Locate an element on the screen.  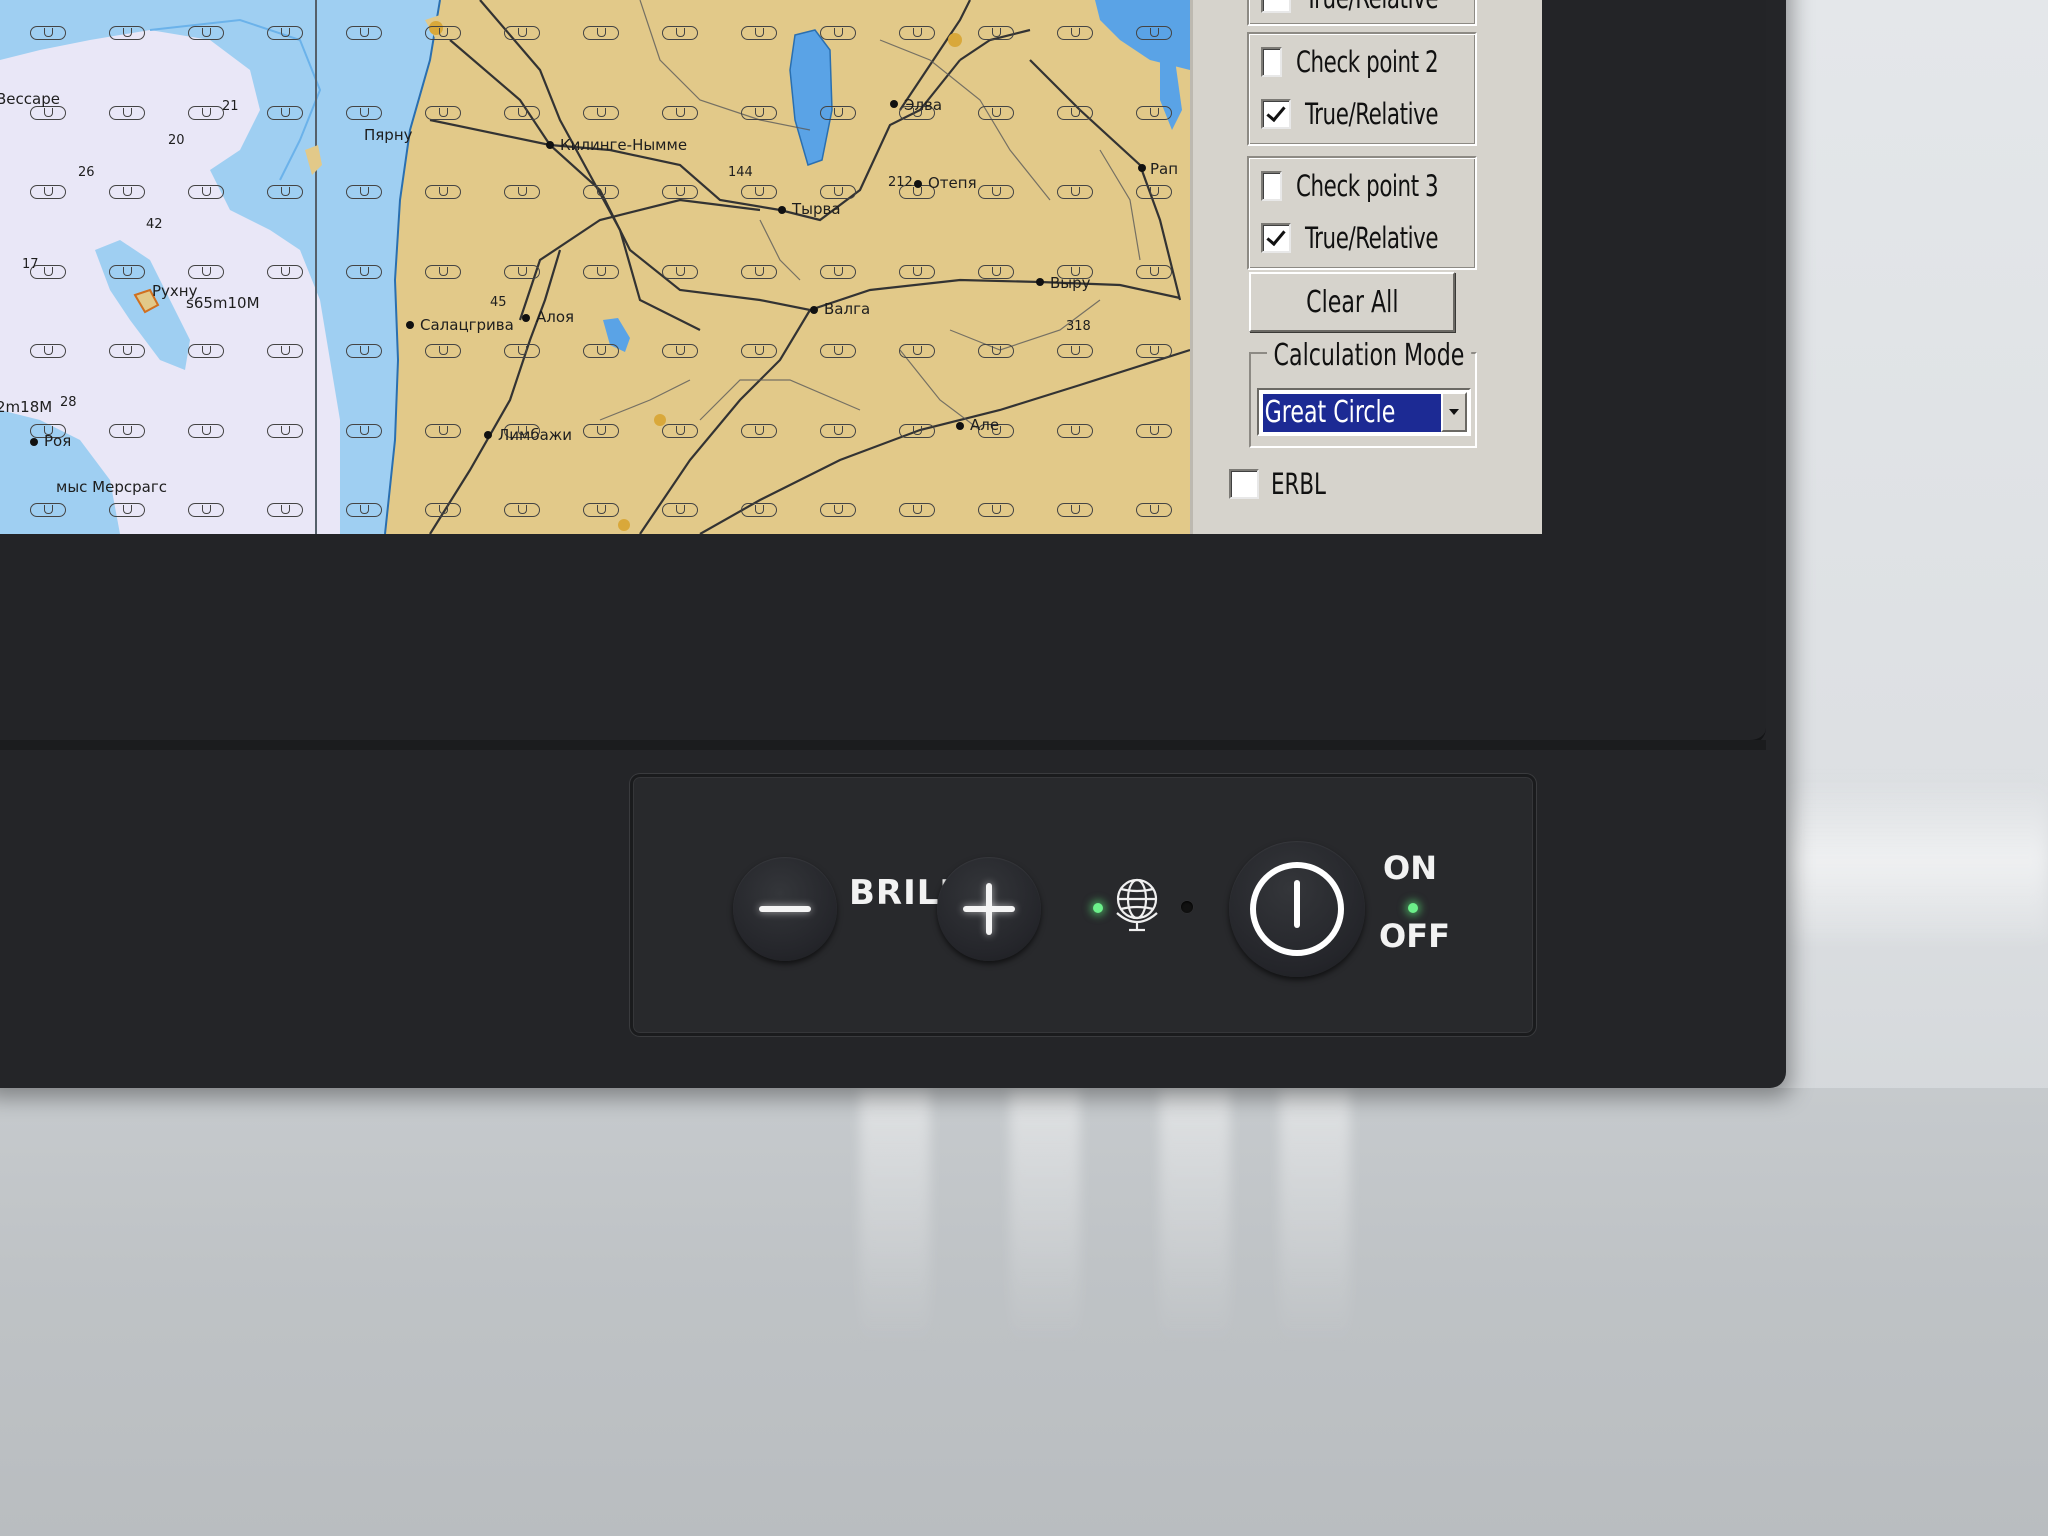
check-point-3-checkbox is located at coordinates (1271, 186).